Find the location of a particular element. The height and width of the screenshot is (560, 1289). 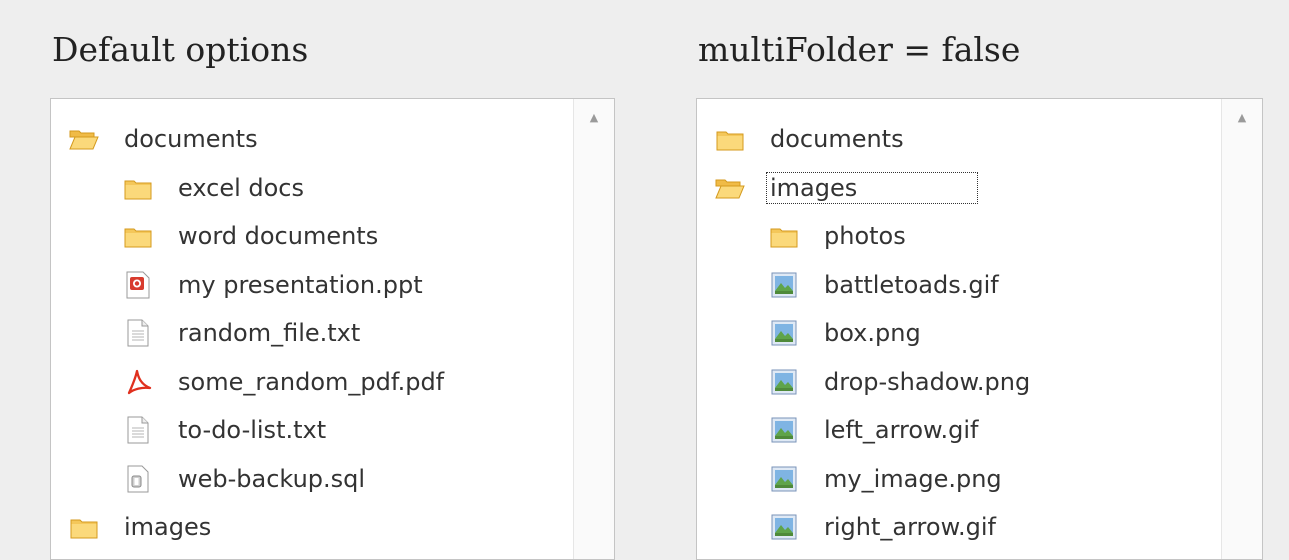

tree-file-item: to-do-list.txt is located at coordinates (312, 430).